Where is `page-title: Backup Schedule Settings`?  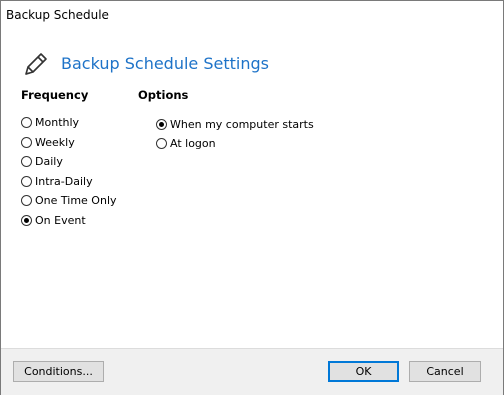
page-title: Backup Schedule Settings is located at coordinates (165, 63).